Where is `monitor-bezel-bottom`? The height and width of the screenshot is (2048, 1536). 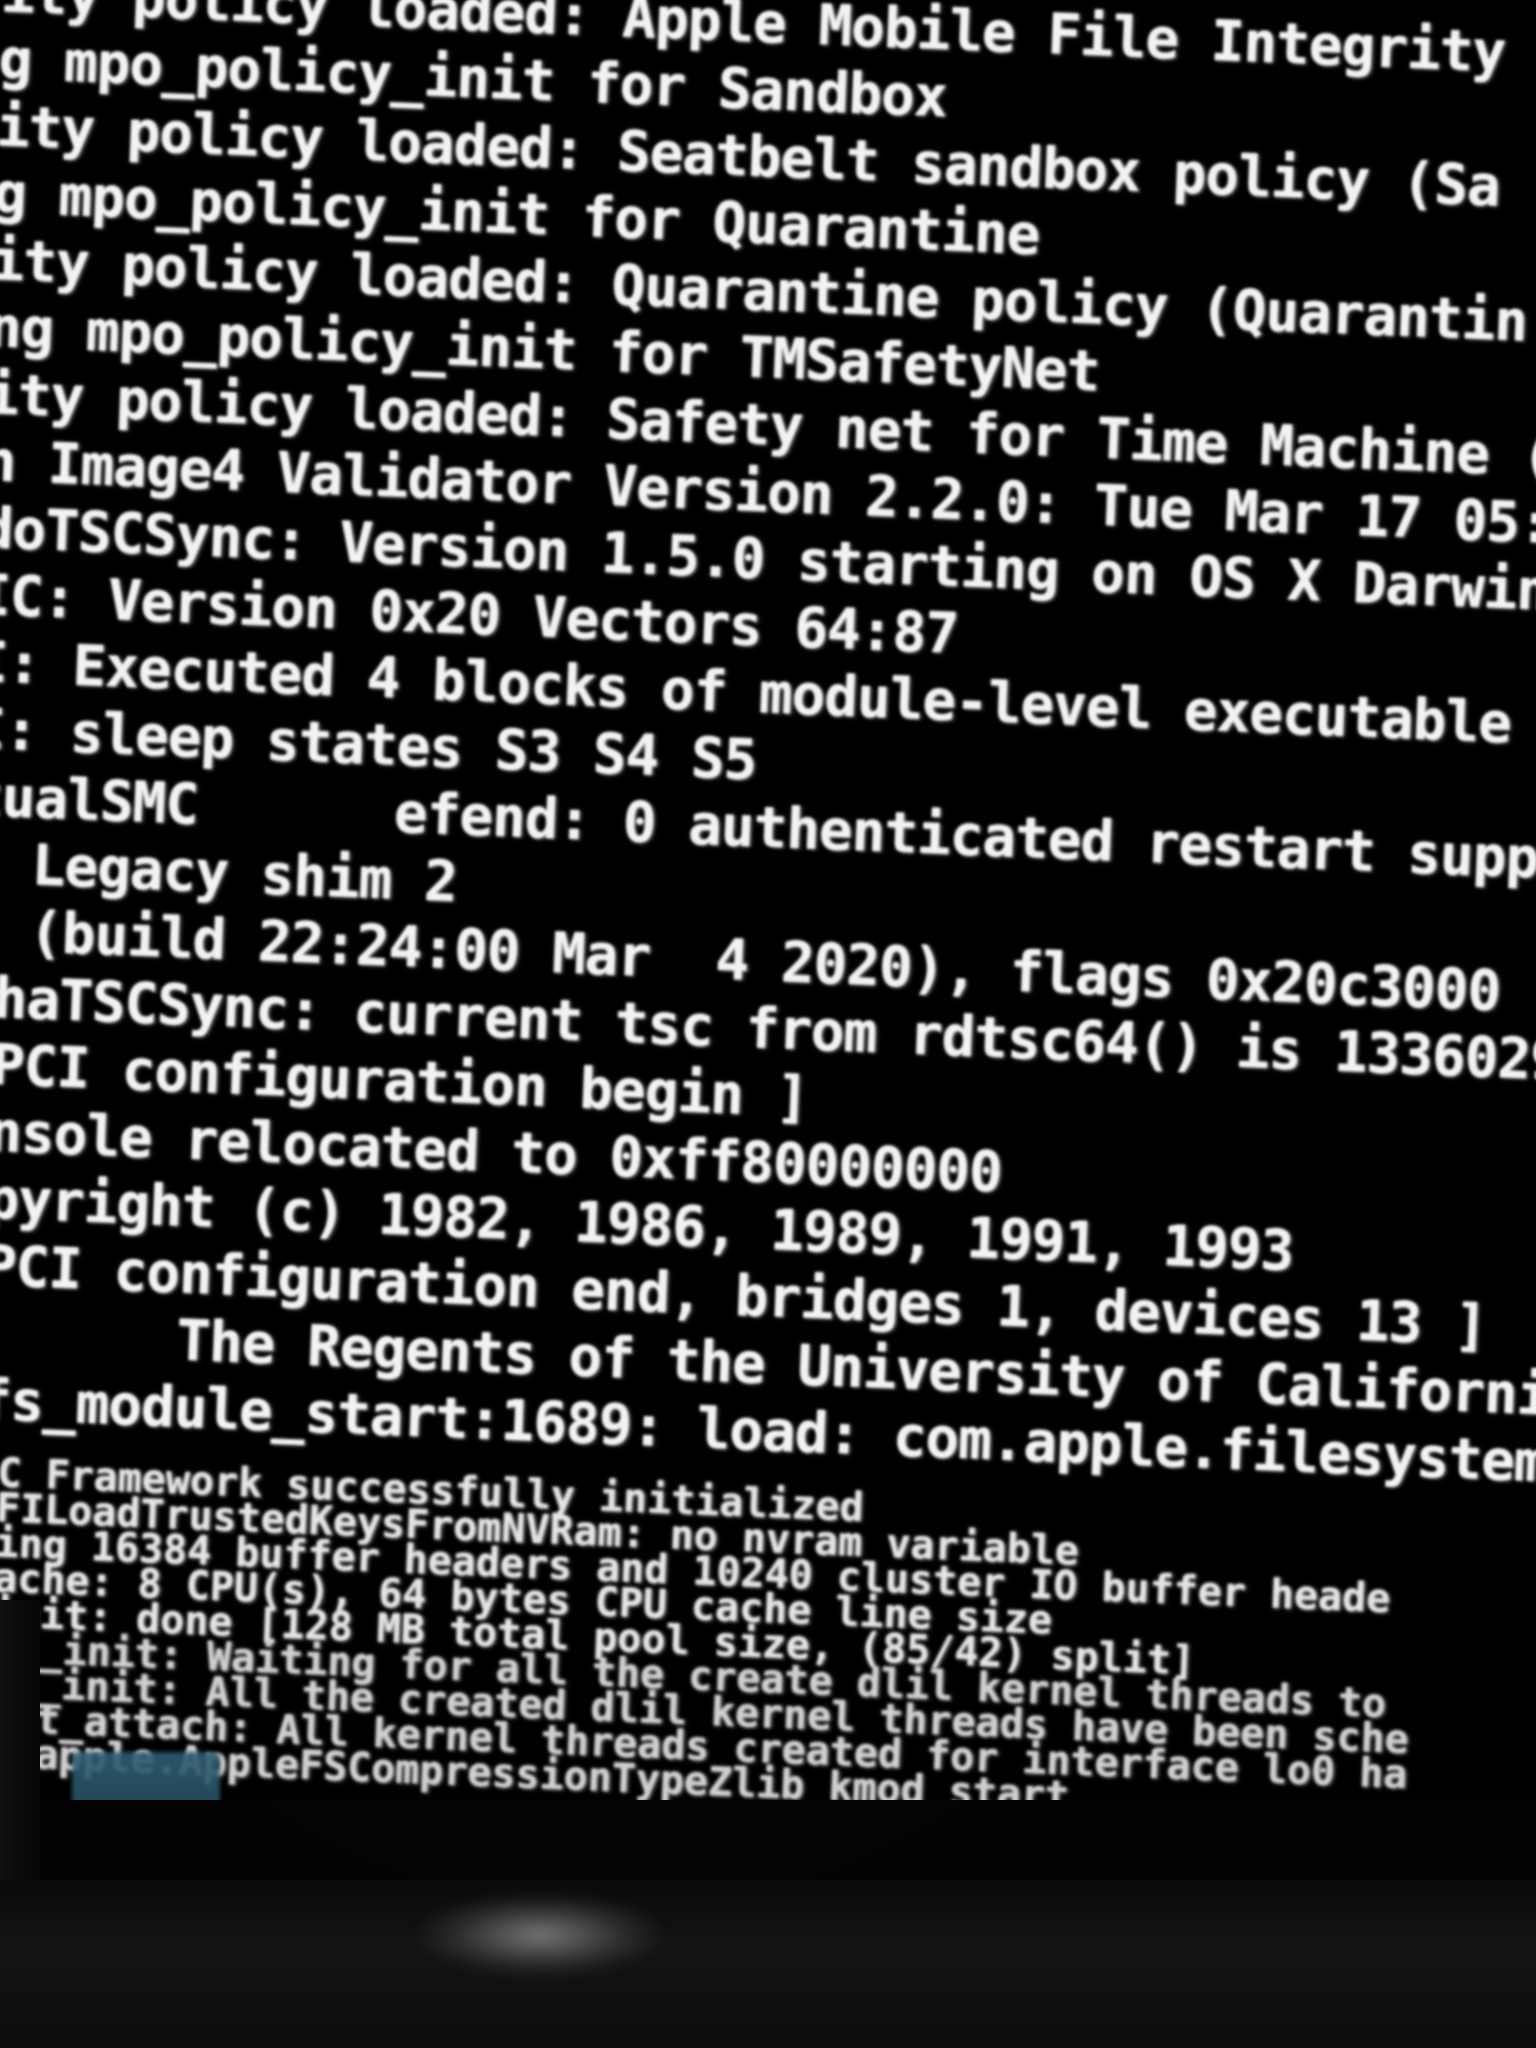 monitor-bezel-bottom is located at coordinates (768, 1964).